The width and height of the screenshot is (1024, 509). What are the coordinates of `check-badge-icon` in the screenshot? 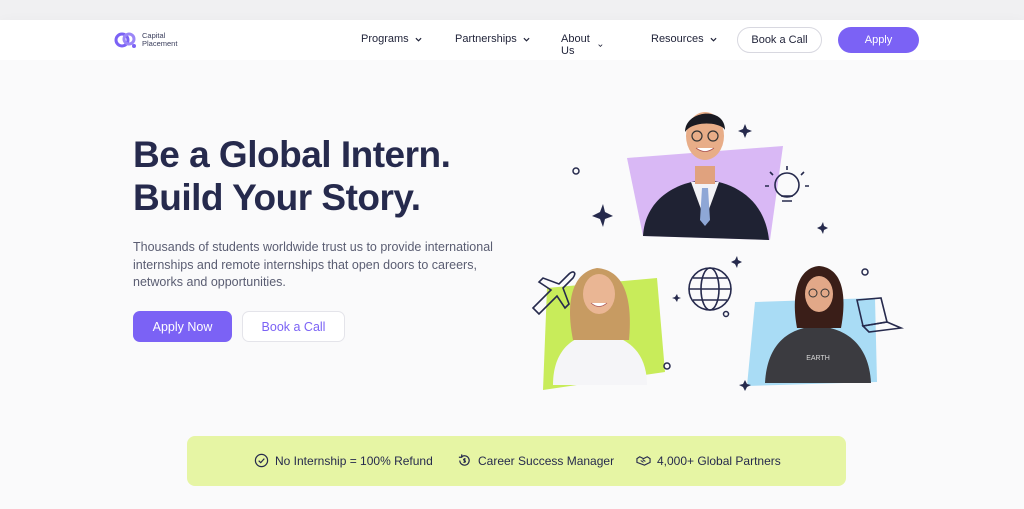 It's located at (261, 460).